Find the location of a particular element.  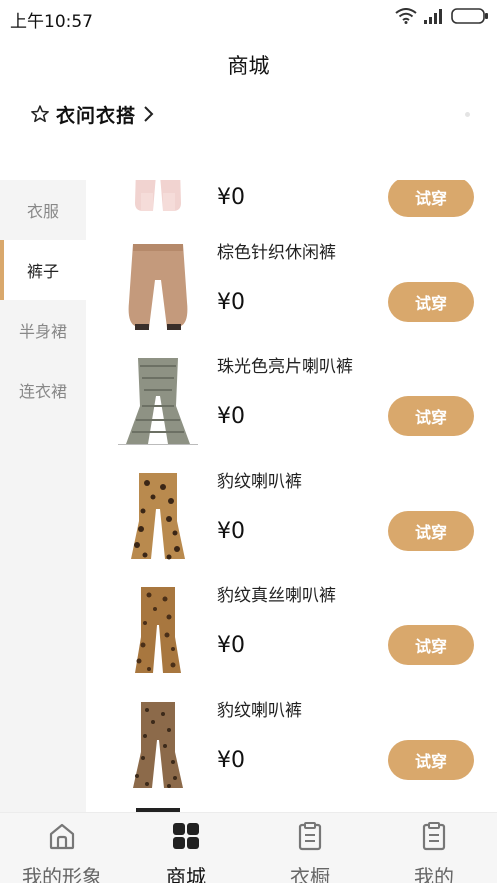

sidebar-item-skirts: 半身裙 is located at coordinates (43, 330).